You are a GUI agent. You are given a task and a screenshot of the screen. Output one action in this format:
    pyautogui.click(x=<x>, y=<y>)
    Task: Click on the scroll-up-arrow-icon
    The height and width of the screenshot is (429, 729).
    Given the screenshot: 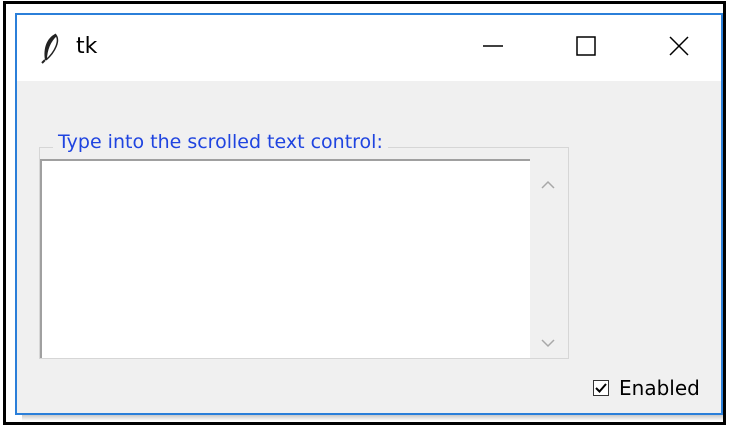 What is the action you would take?
    pyautogui.click(x=548, y=184)
    